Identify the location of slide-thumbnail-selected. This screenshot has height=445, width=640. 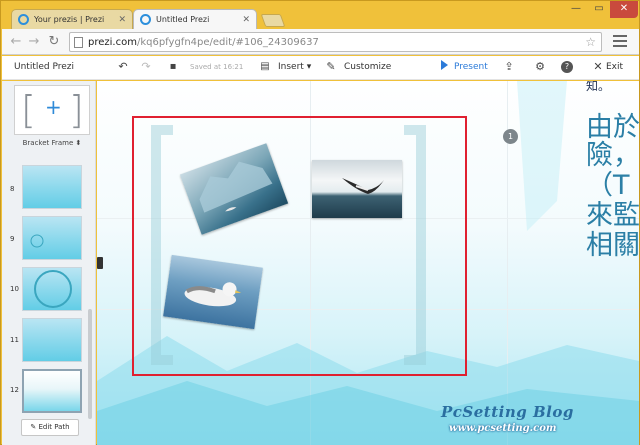
(52, 391).